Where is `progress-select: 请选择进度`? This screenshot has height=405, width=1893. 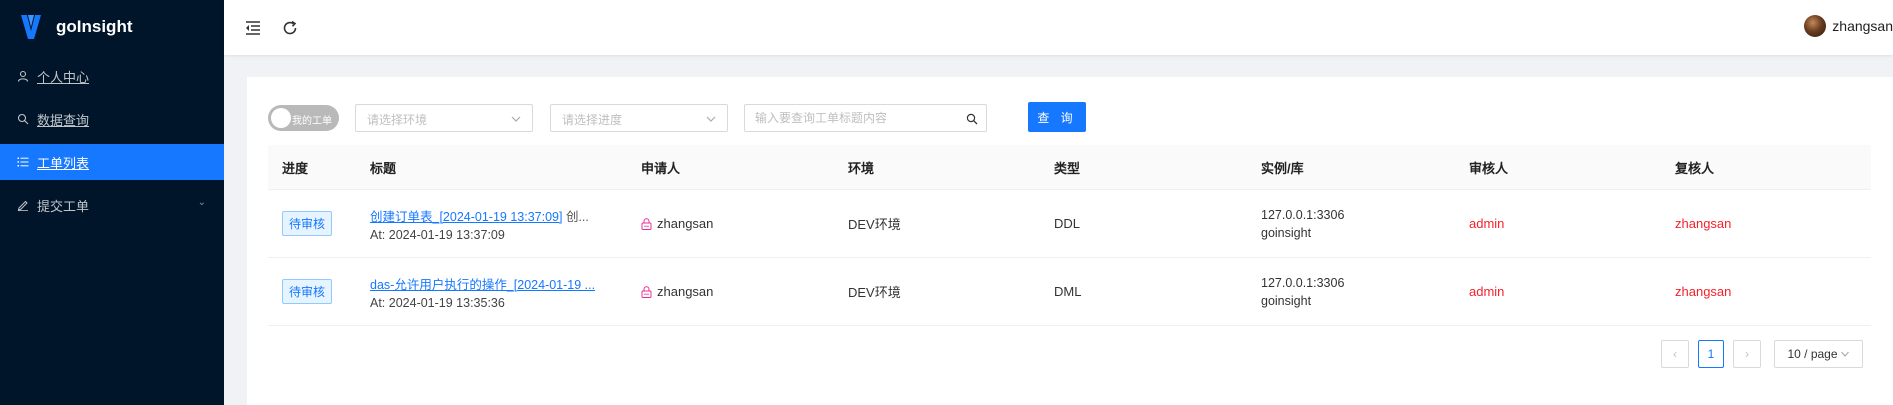 progress-select: 请选择进度 is located at coordinates (639, 118).